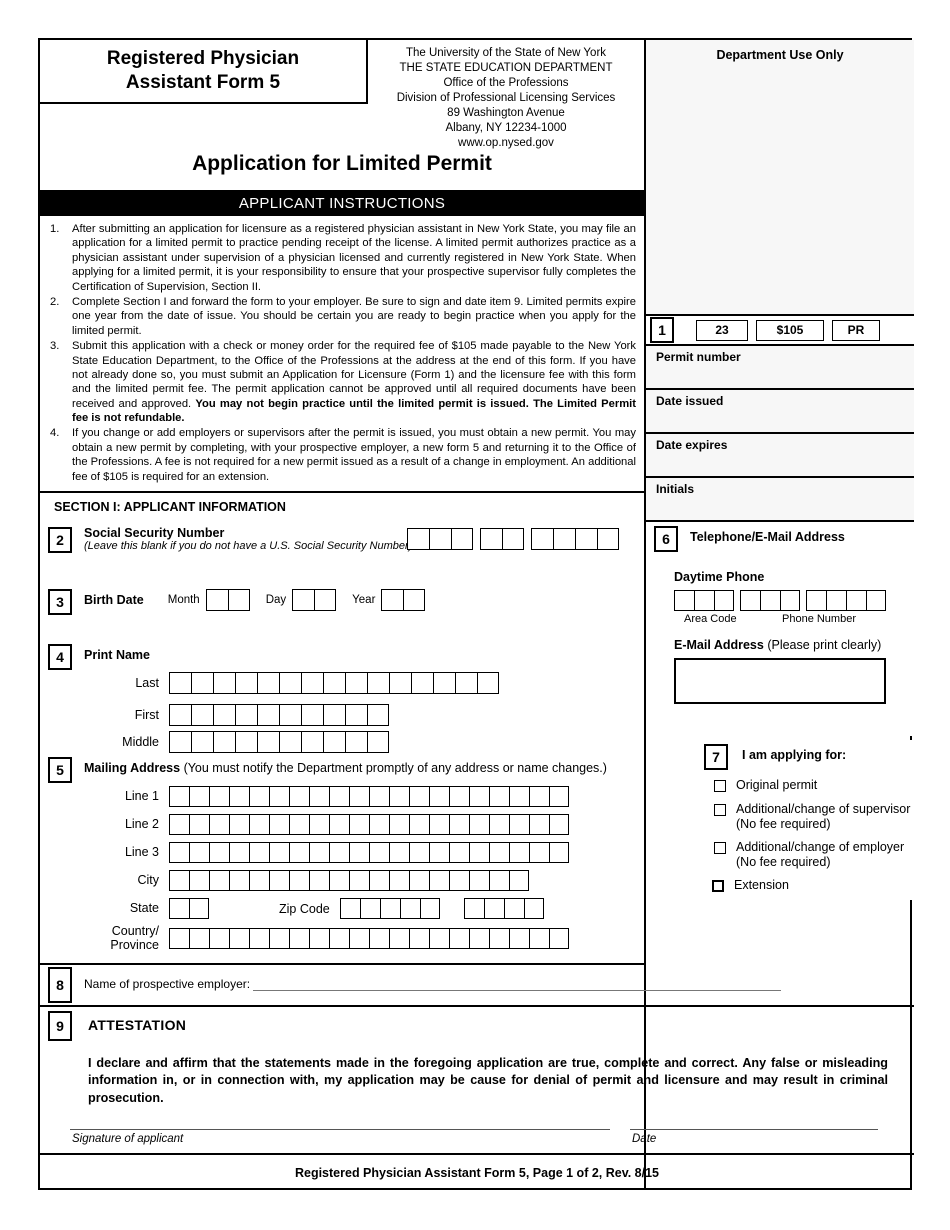  What do you see at coordinates (846, 600) in the screenshot?
I see `phone-line-input` at bounding box center [846, 600].